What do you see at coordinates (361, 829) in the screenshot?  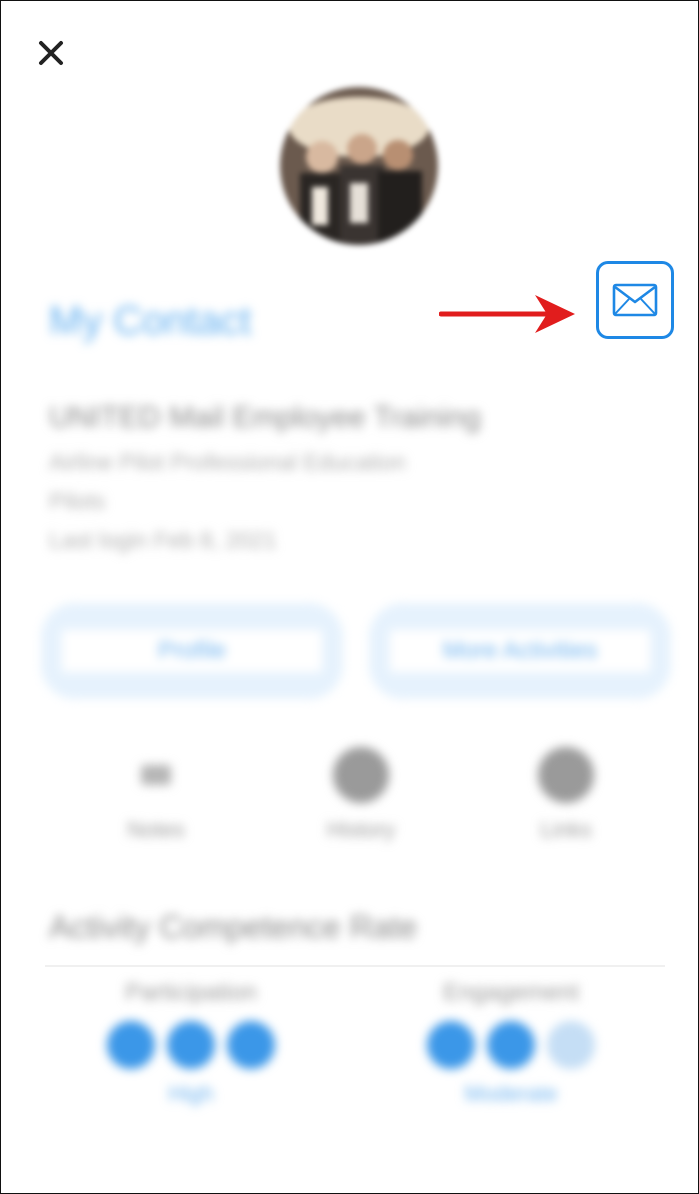 I see `quick-action-label: History` at bounding box center [361, 829].